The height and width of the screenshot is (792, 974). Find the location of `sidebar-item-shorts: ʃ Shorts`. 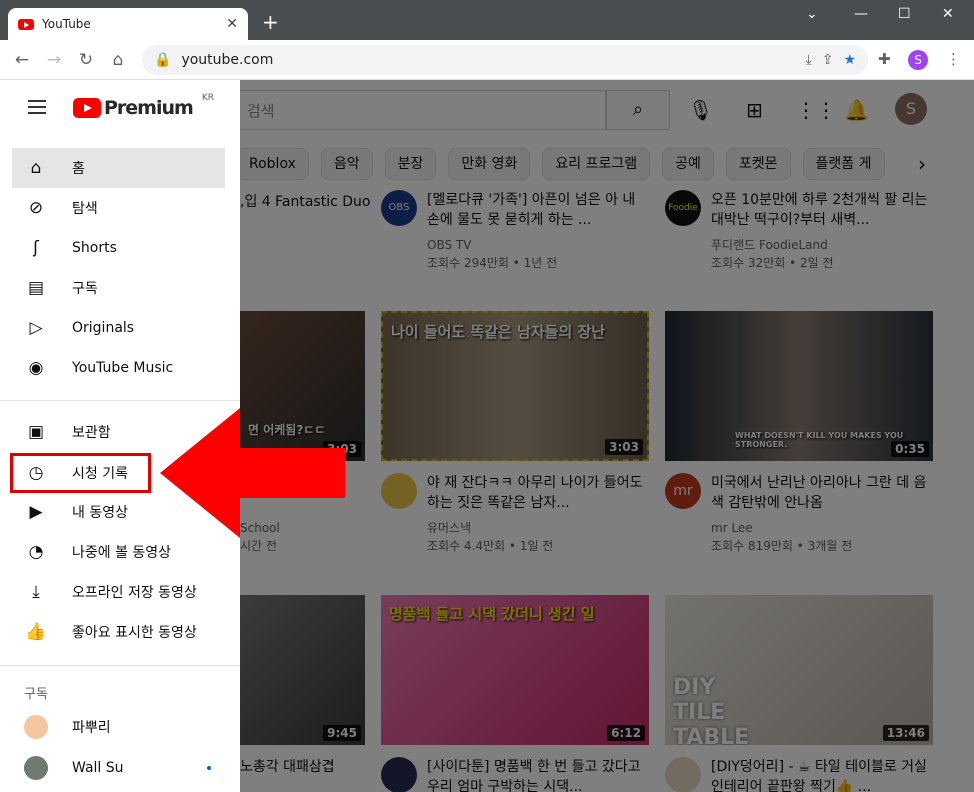

sidebar-item-shorts: ʃ Shorts is located at coordinates (118, 248).